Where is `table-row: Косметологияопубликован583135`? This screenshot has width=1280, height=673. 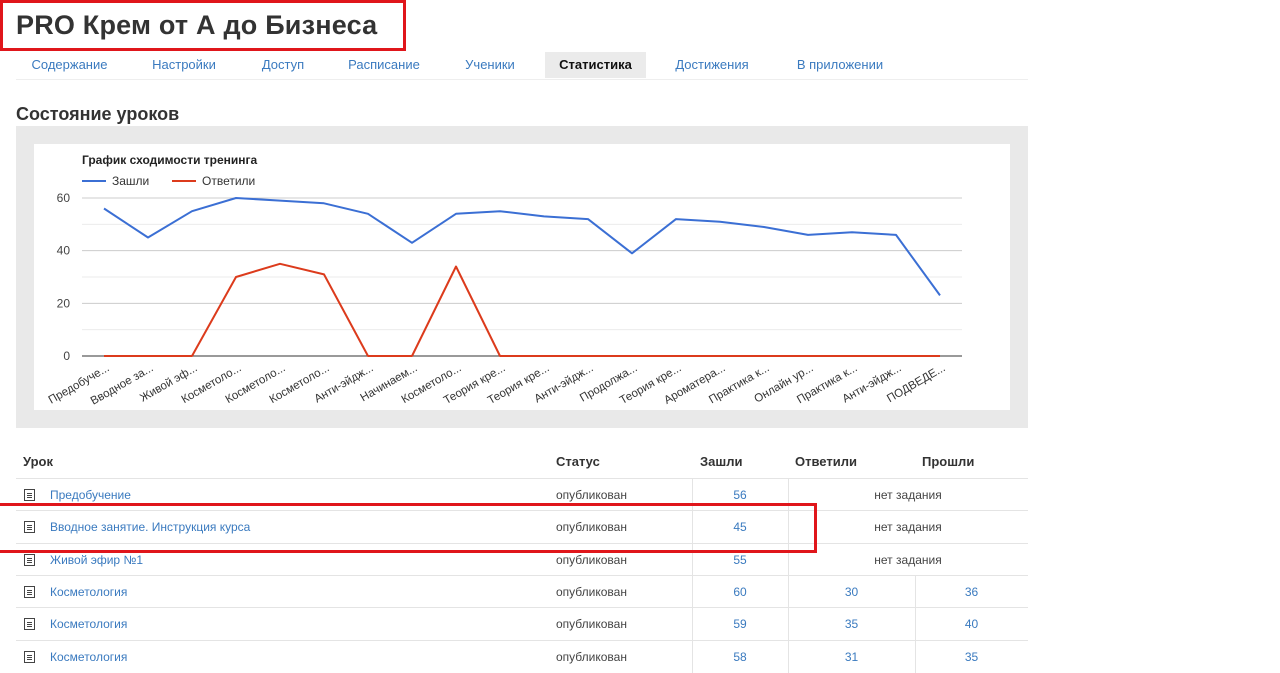
table-row: Косметологияопубликован583135 is located at coordinates (522, 656).